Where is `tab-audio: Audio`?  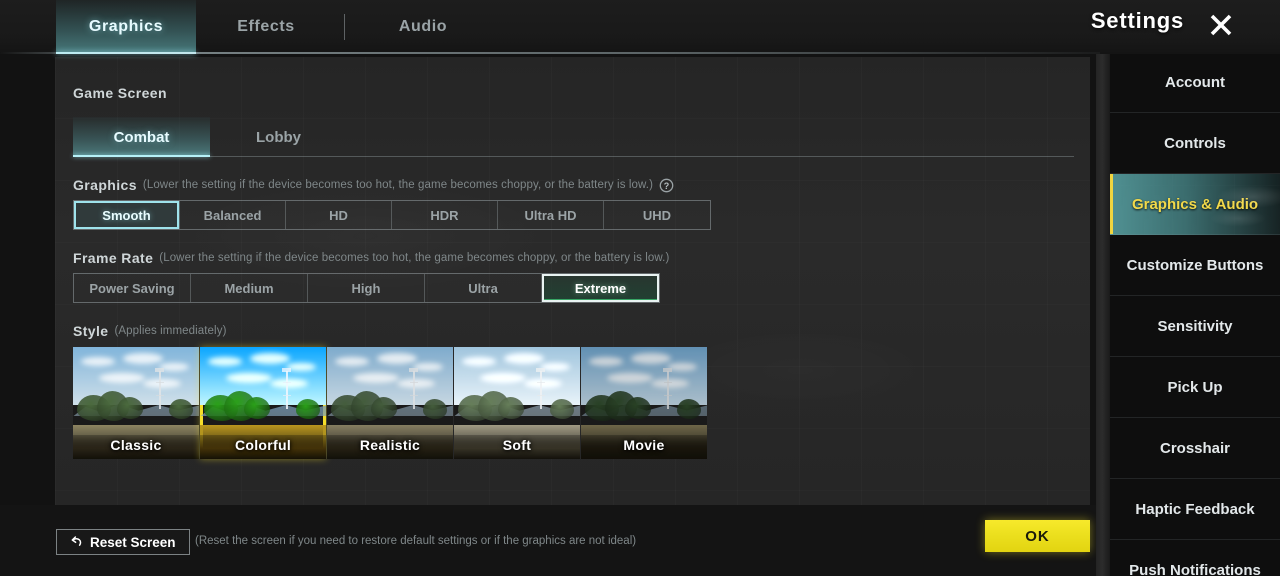 tab-audio: Audio is located at coordinates (423, 27).